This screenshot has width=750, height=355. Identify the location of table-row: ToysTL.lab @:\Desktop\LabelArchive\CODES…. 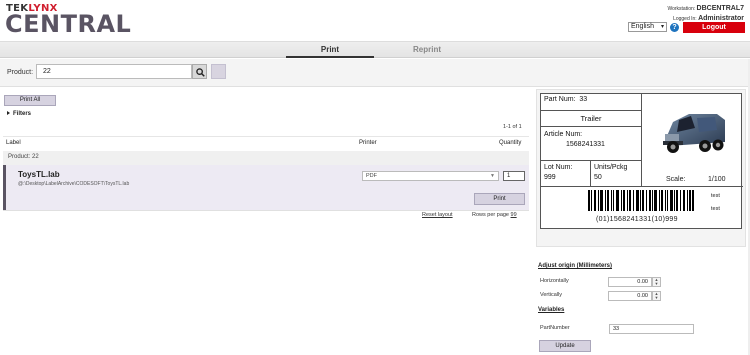
(266, 187).